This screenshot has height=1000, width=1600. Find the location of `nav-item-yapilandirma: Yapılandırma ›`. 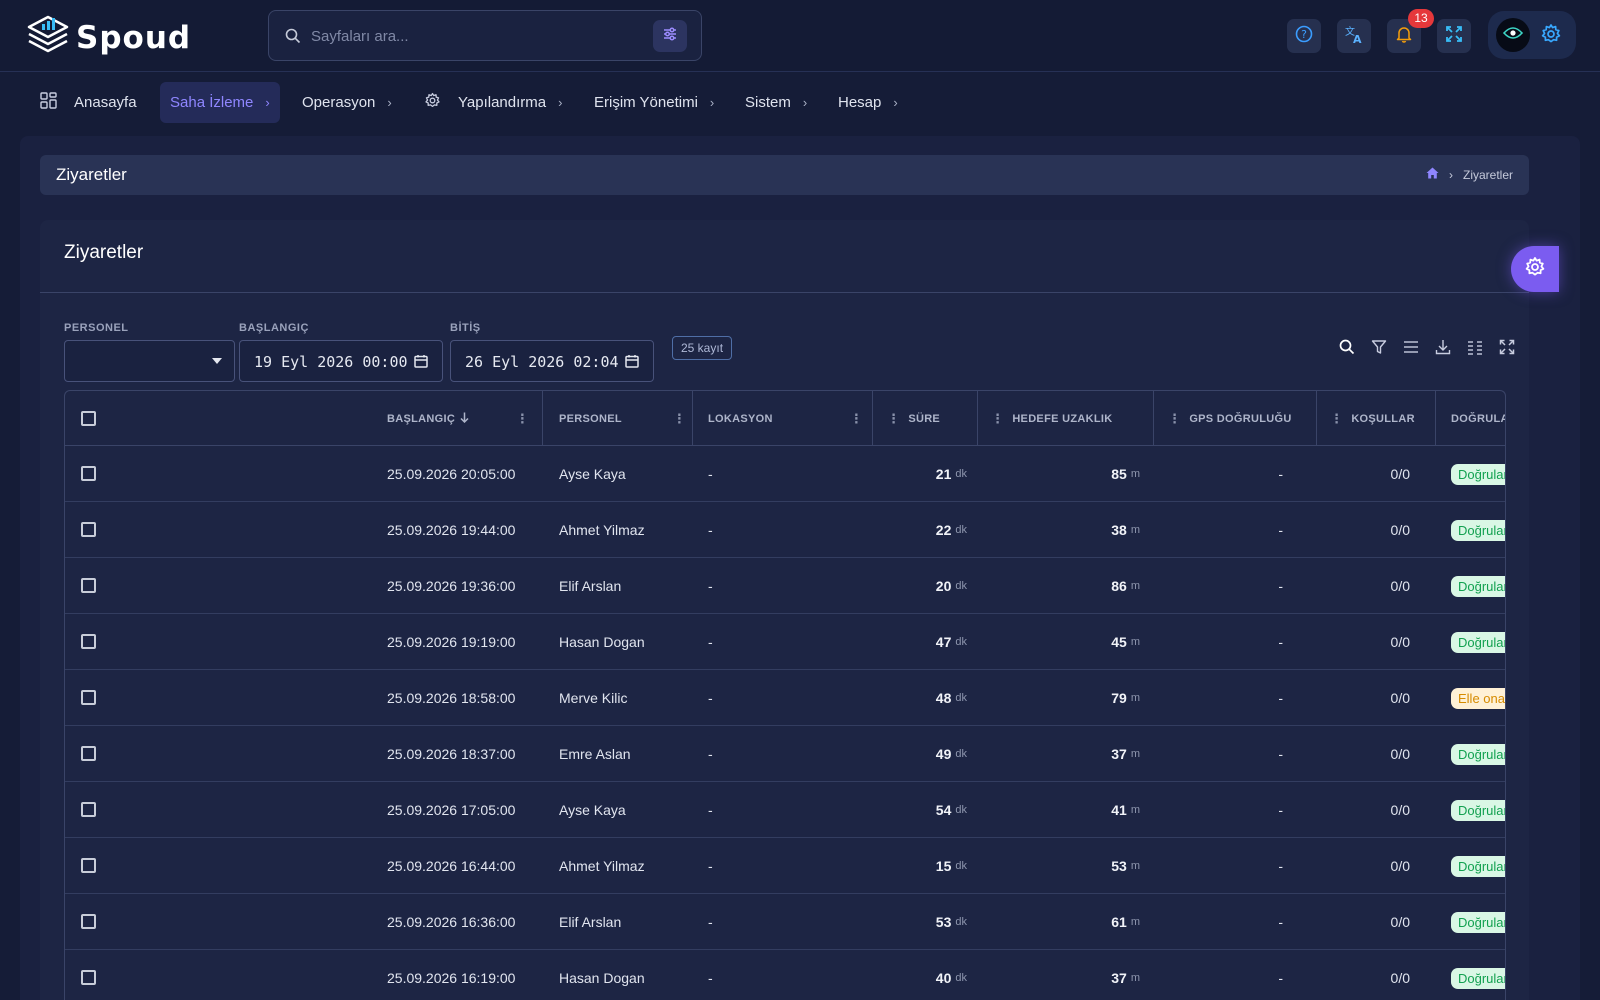

nav-item-yapilandirma: Yapılandırma › is located at coordinates (493, 102).